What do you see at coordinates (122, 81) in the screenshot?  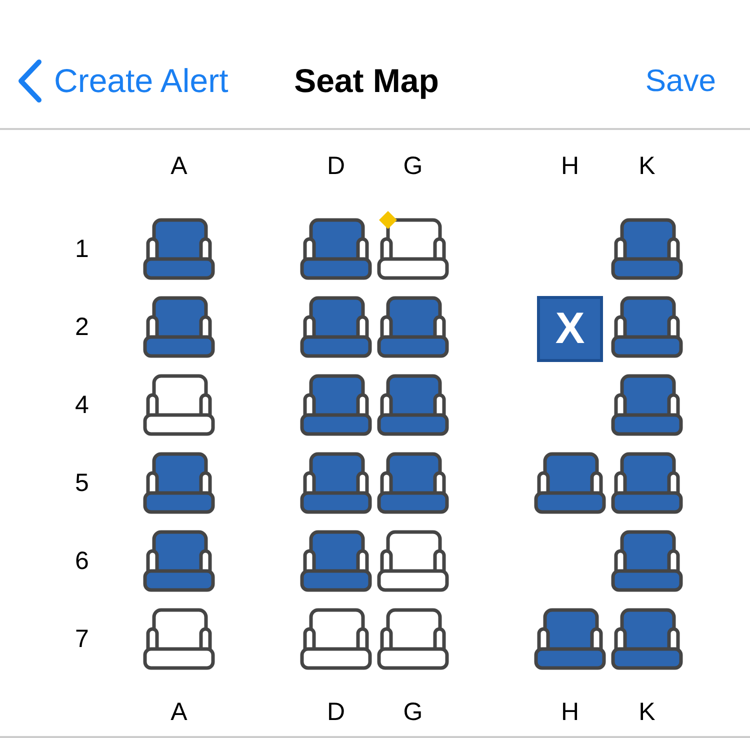 I see `back-button: Create Alert` at bounding box center [122, 81].